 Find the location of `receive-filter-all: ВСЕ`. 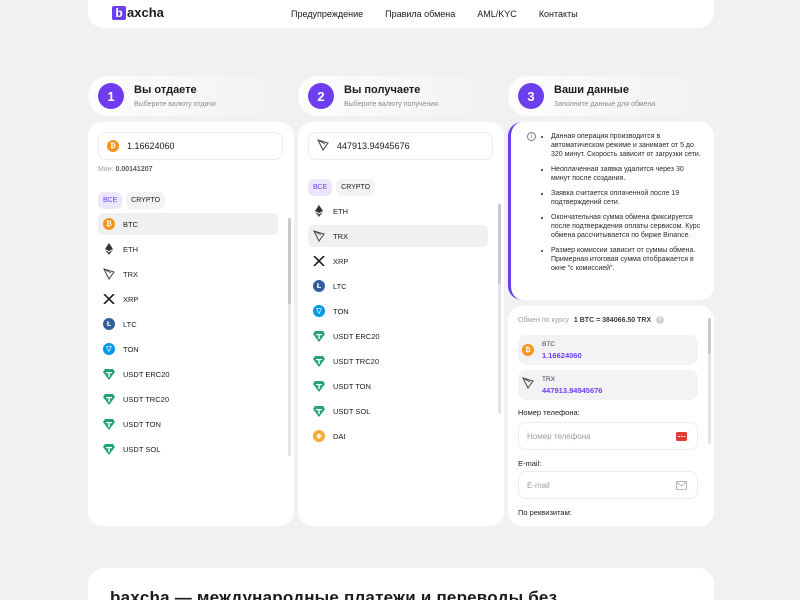

receive-filter-all: ВСЕ is located at coordinates (320, 187).